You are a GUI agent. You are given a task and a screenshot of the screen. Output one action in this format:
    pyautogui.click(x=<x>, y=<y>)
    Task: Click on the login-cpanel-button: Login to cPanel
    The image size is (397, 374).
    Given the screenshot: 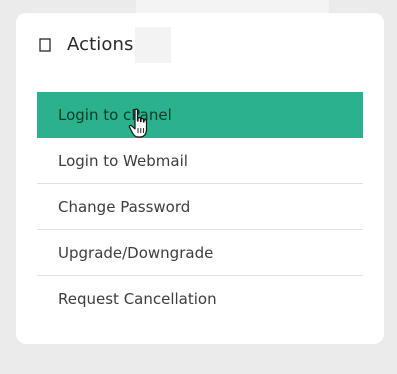 What is the action you would take?
    pyautogui.click(x=200, y=115)
    